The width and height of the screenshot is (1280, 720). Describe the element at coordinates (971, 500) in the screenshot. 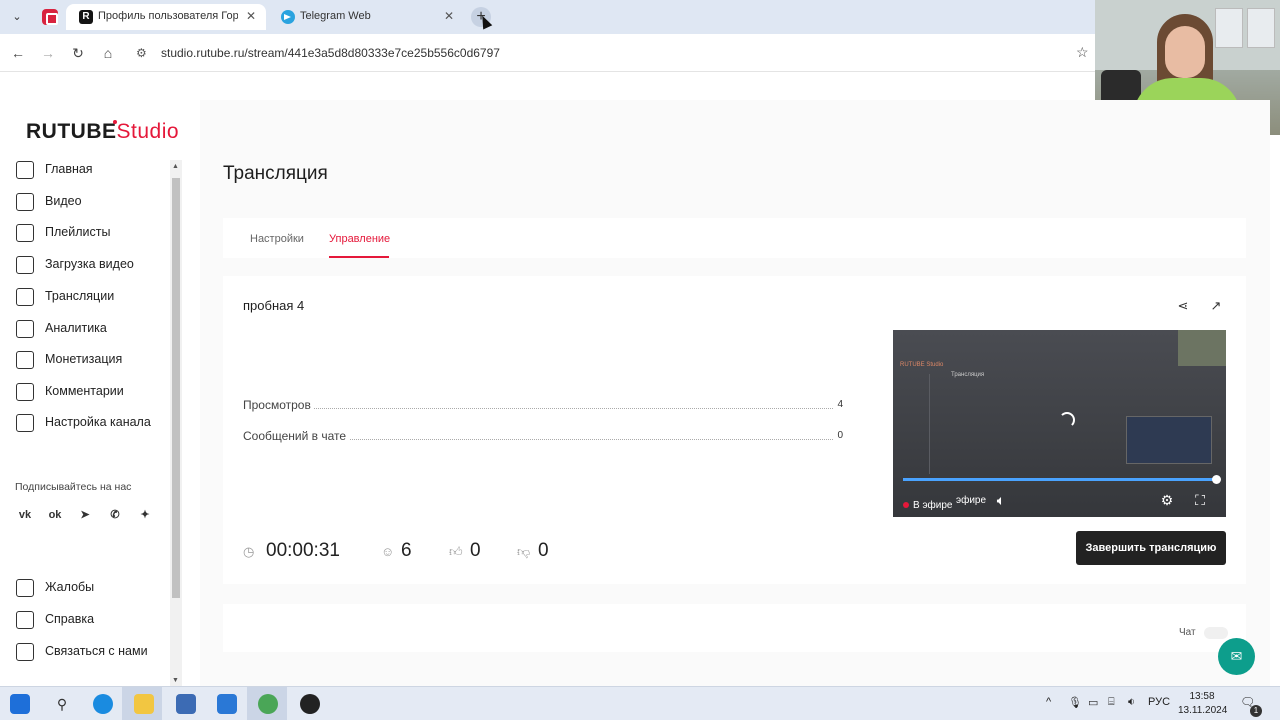

I see `live-label-partial: эфире` at that location.